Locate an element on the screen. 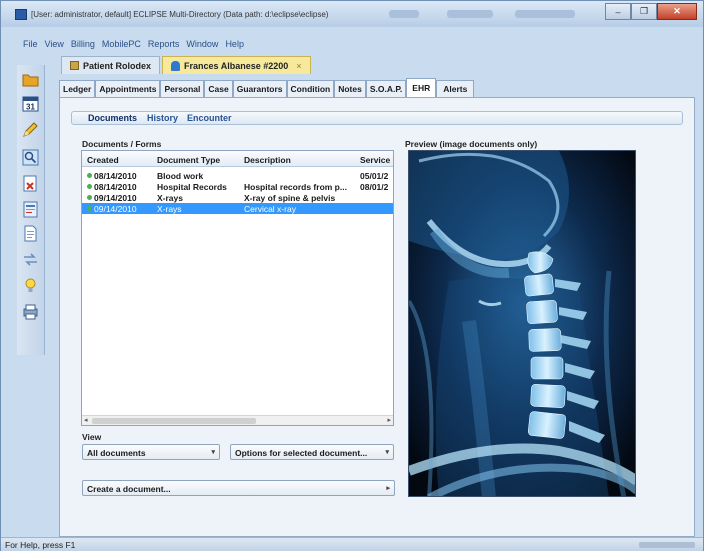 The width and height of the screenshot is (704, 551). menu-billing: Billing is located at coordinates (83, 44).